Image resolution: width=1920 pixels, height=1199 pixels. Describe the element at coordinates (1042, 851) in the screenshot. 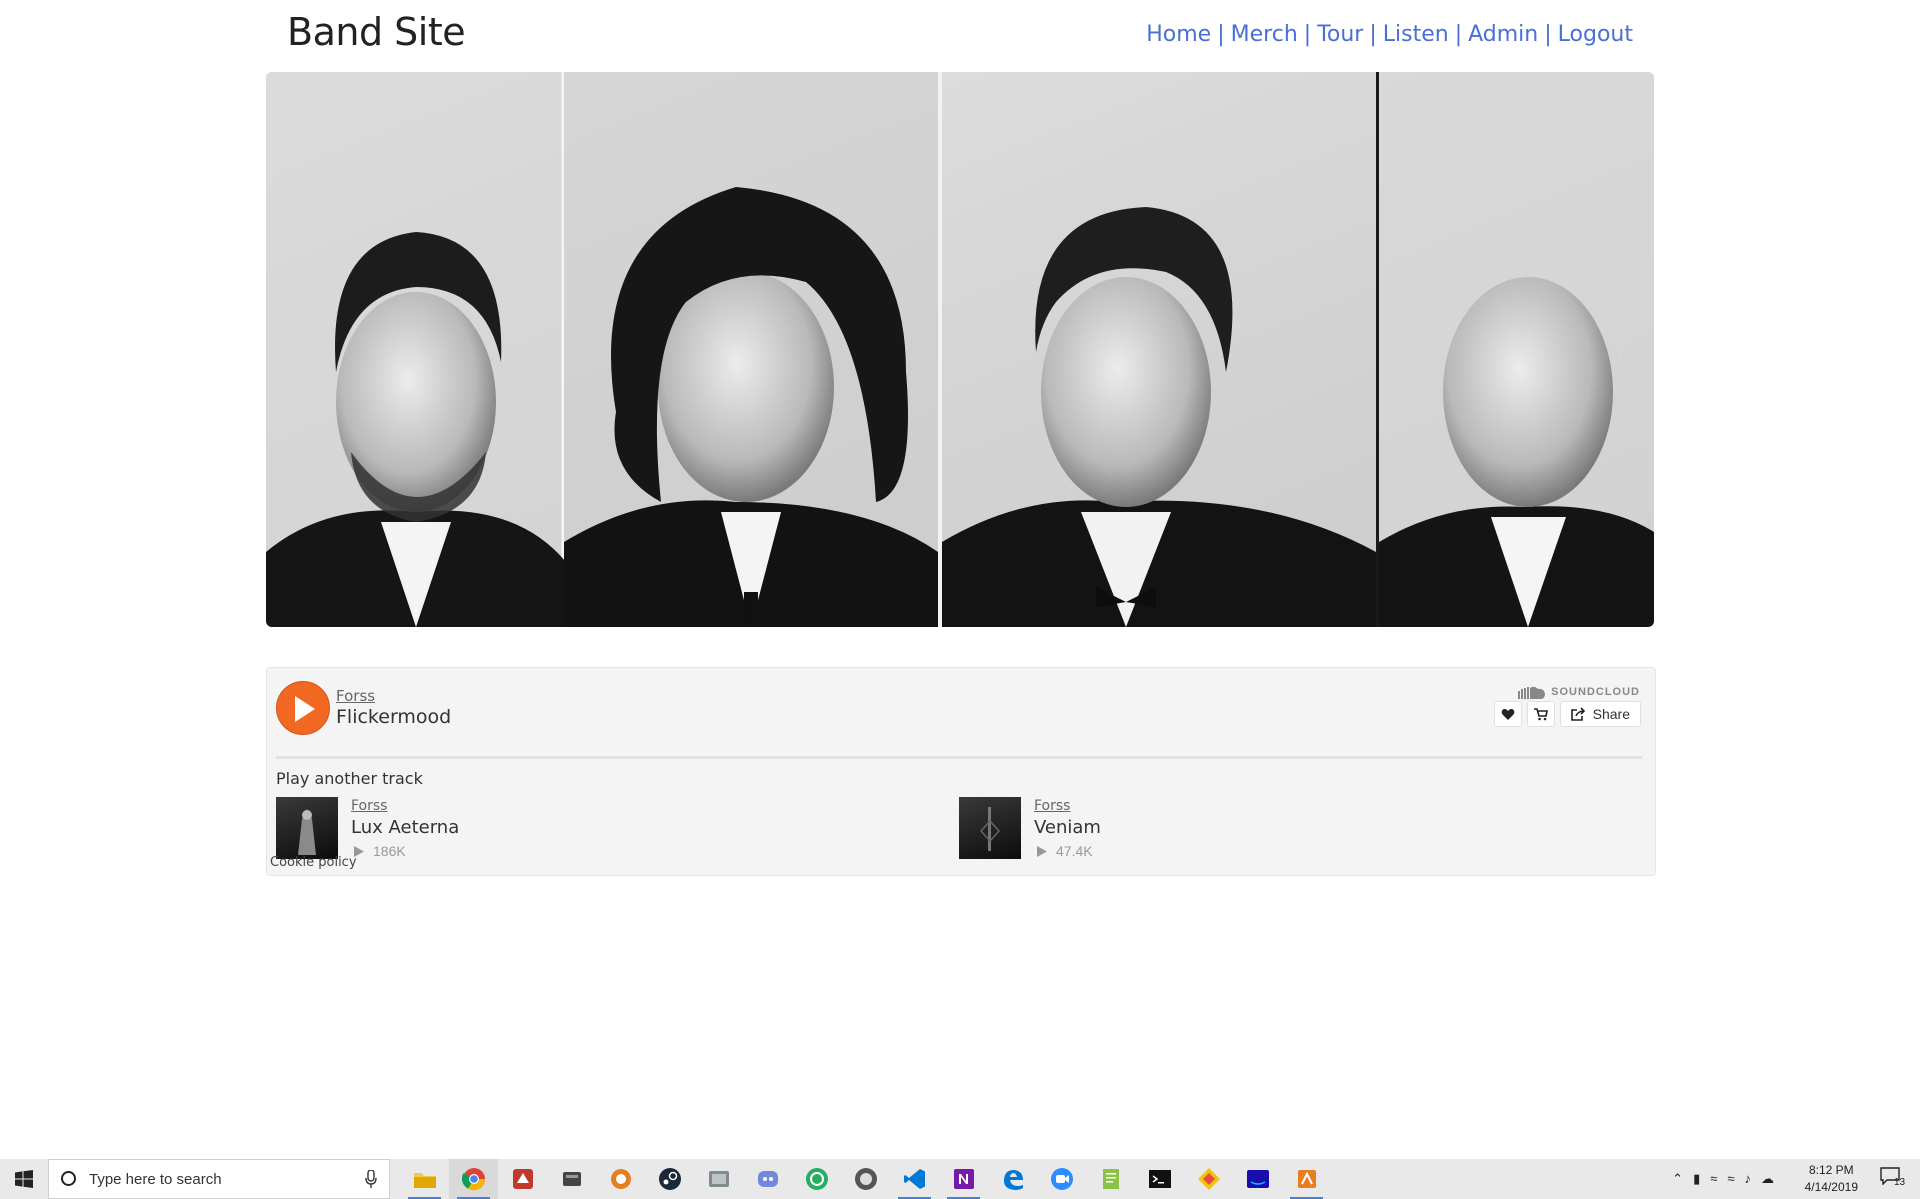

I see `play-count-icon` at that location.